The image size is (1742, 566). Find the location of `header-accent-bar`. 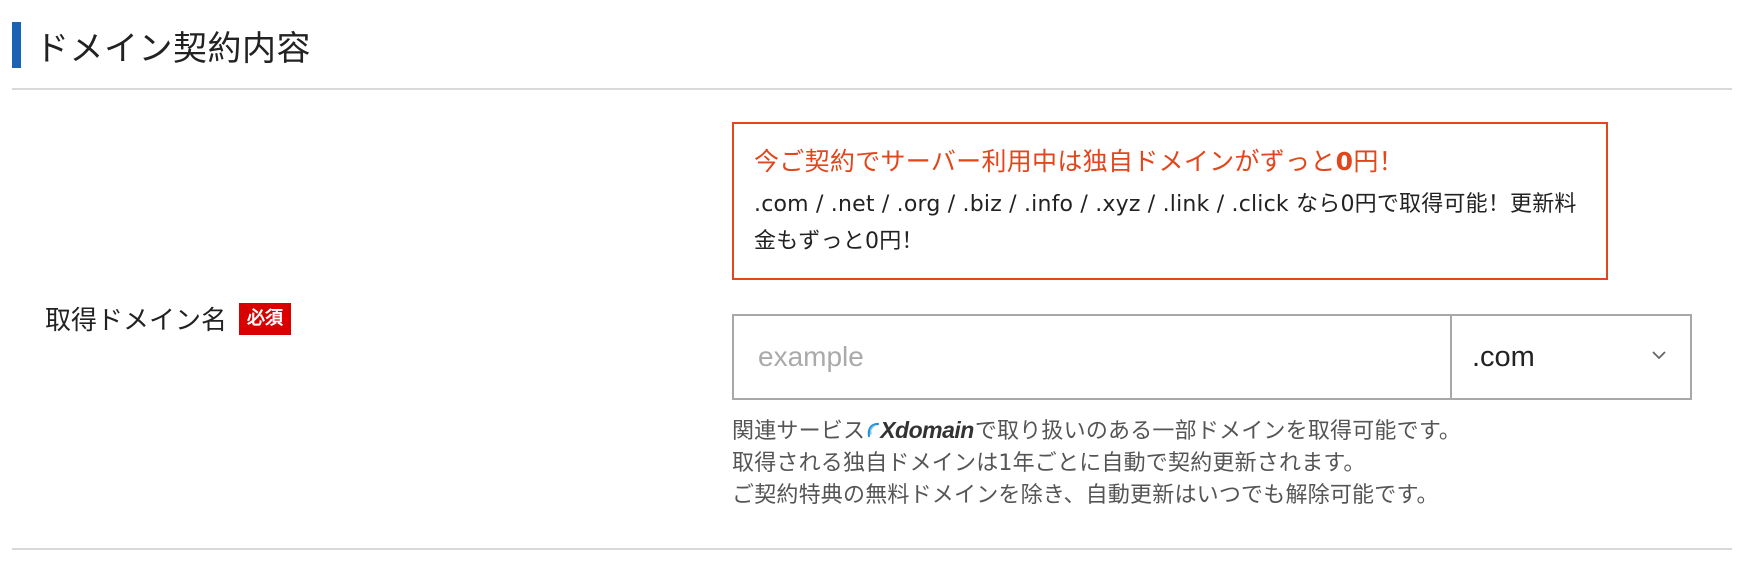

header-accent-bar is located at coordinates (16, 45).